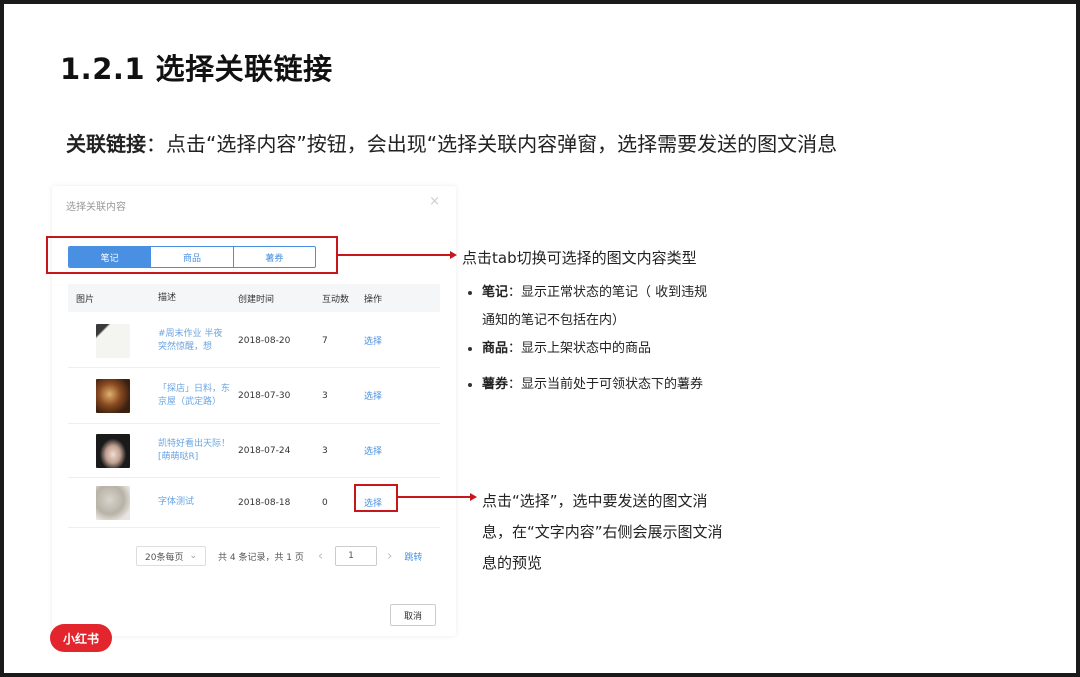 The width and height of the screenshot is (1080, 677). I want to click on page-size-select: 20条每页 ⌄, so click(171, 556).